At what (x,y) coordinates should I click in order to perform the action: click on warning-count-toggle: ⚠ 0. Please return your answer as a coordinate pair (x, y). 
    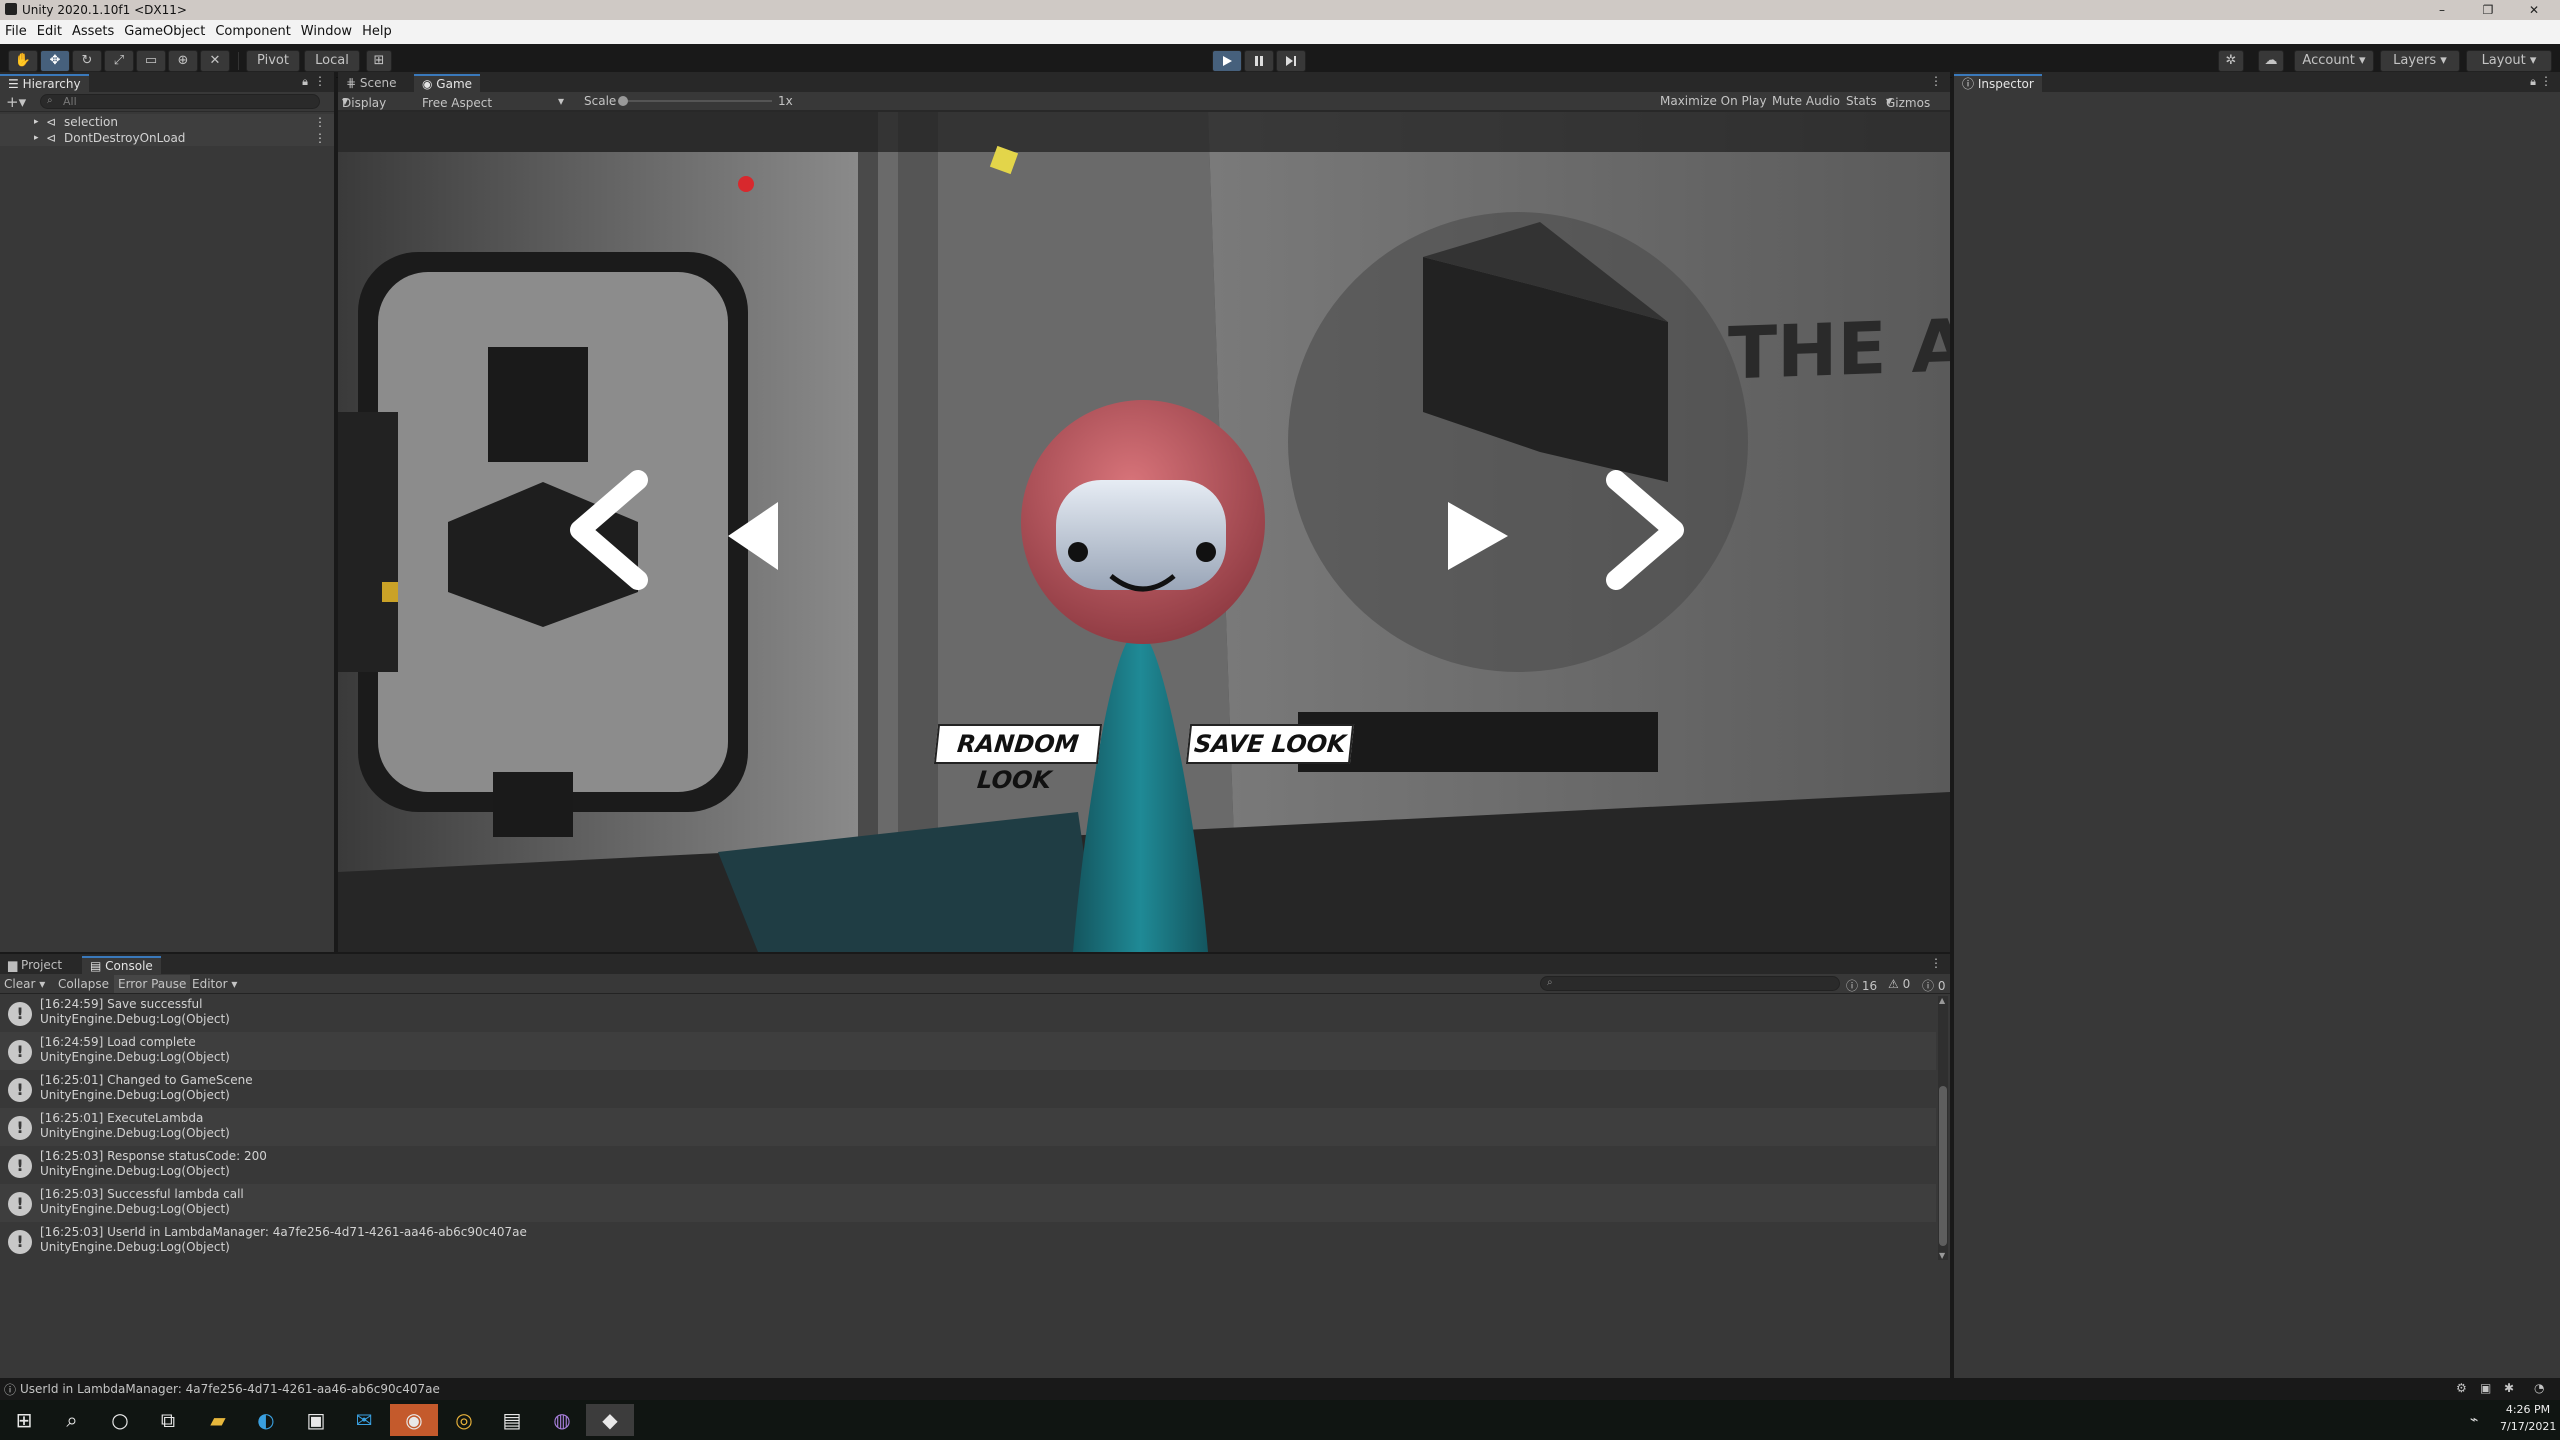
    Looking at the image, I should click on (1899, 984).